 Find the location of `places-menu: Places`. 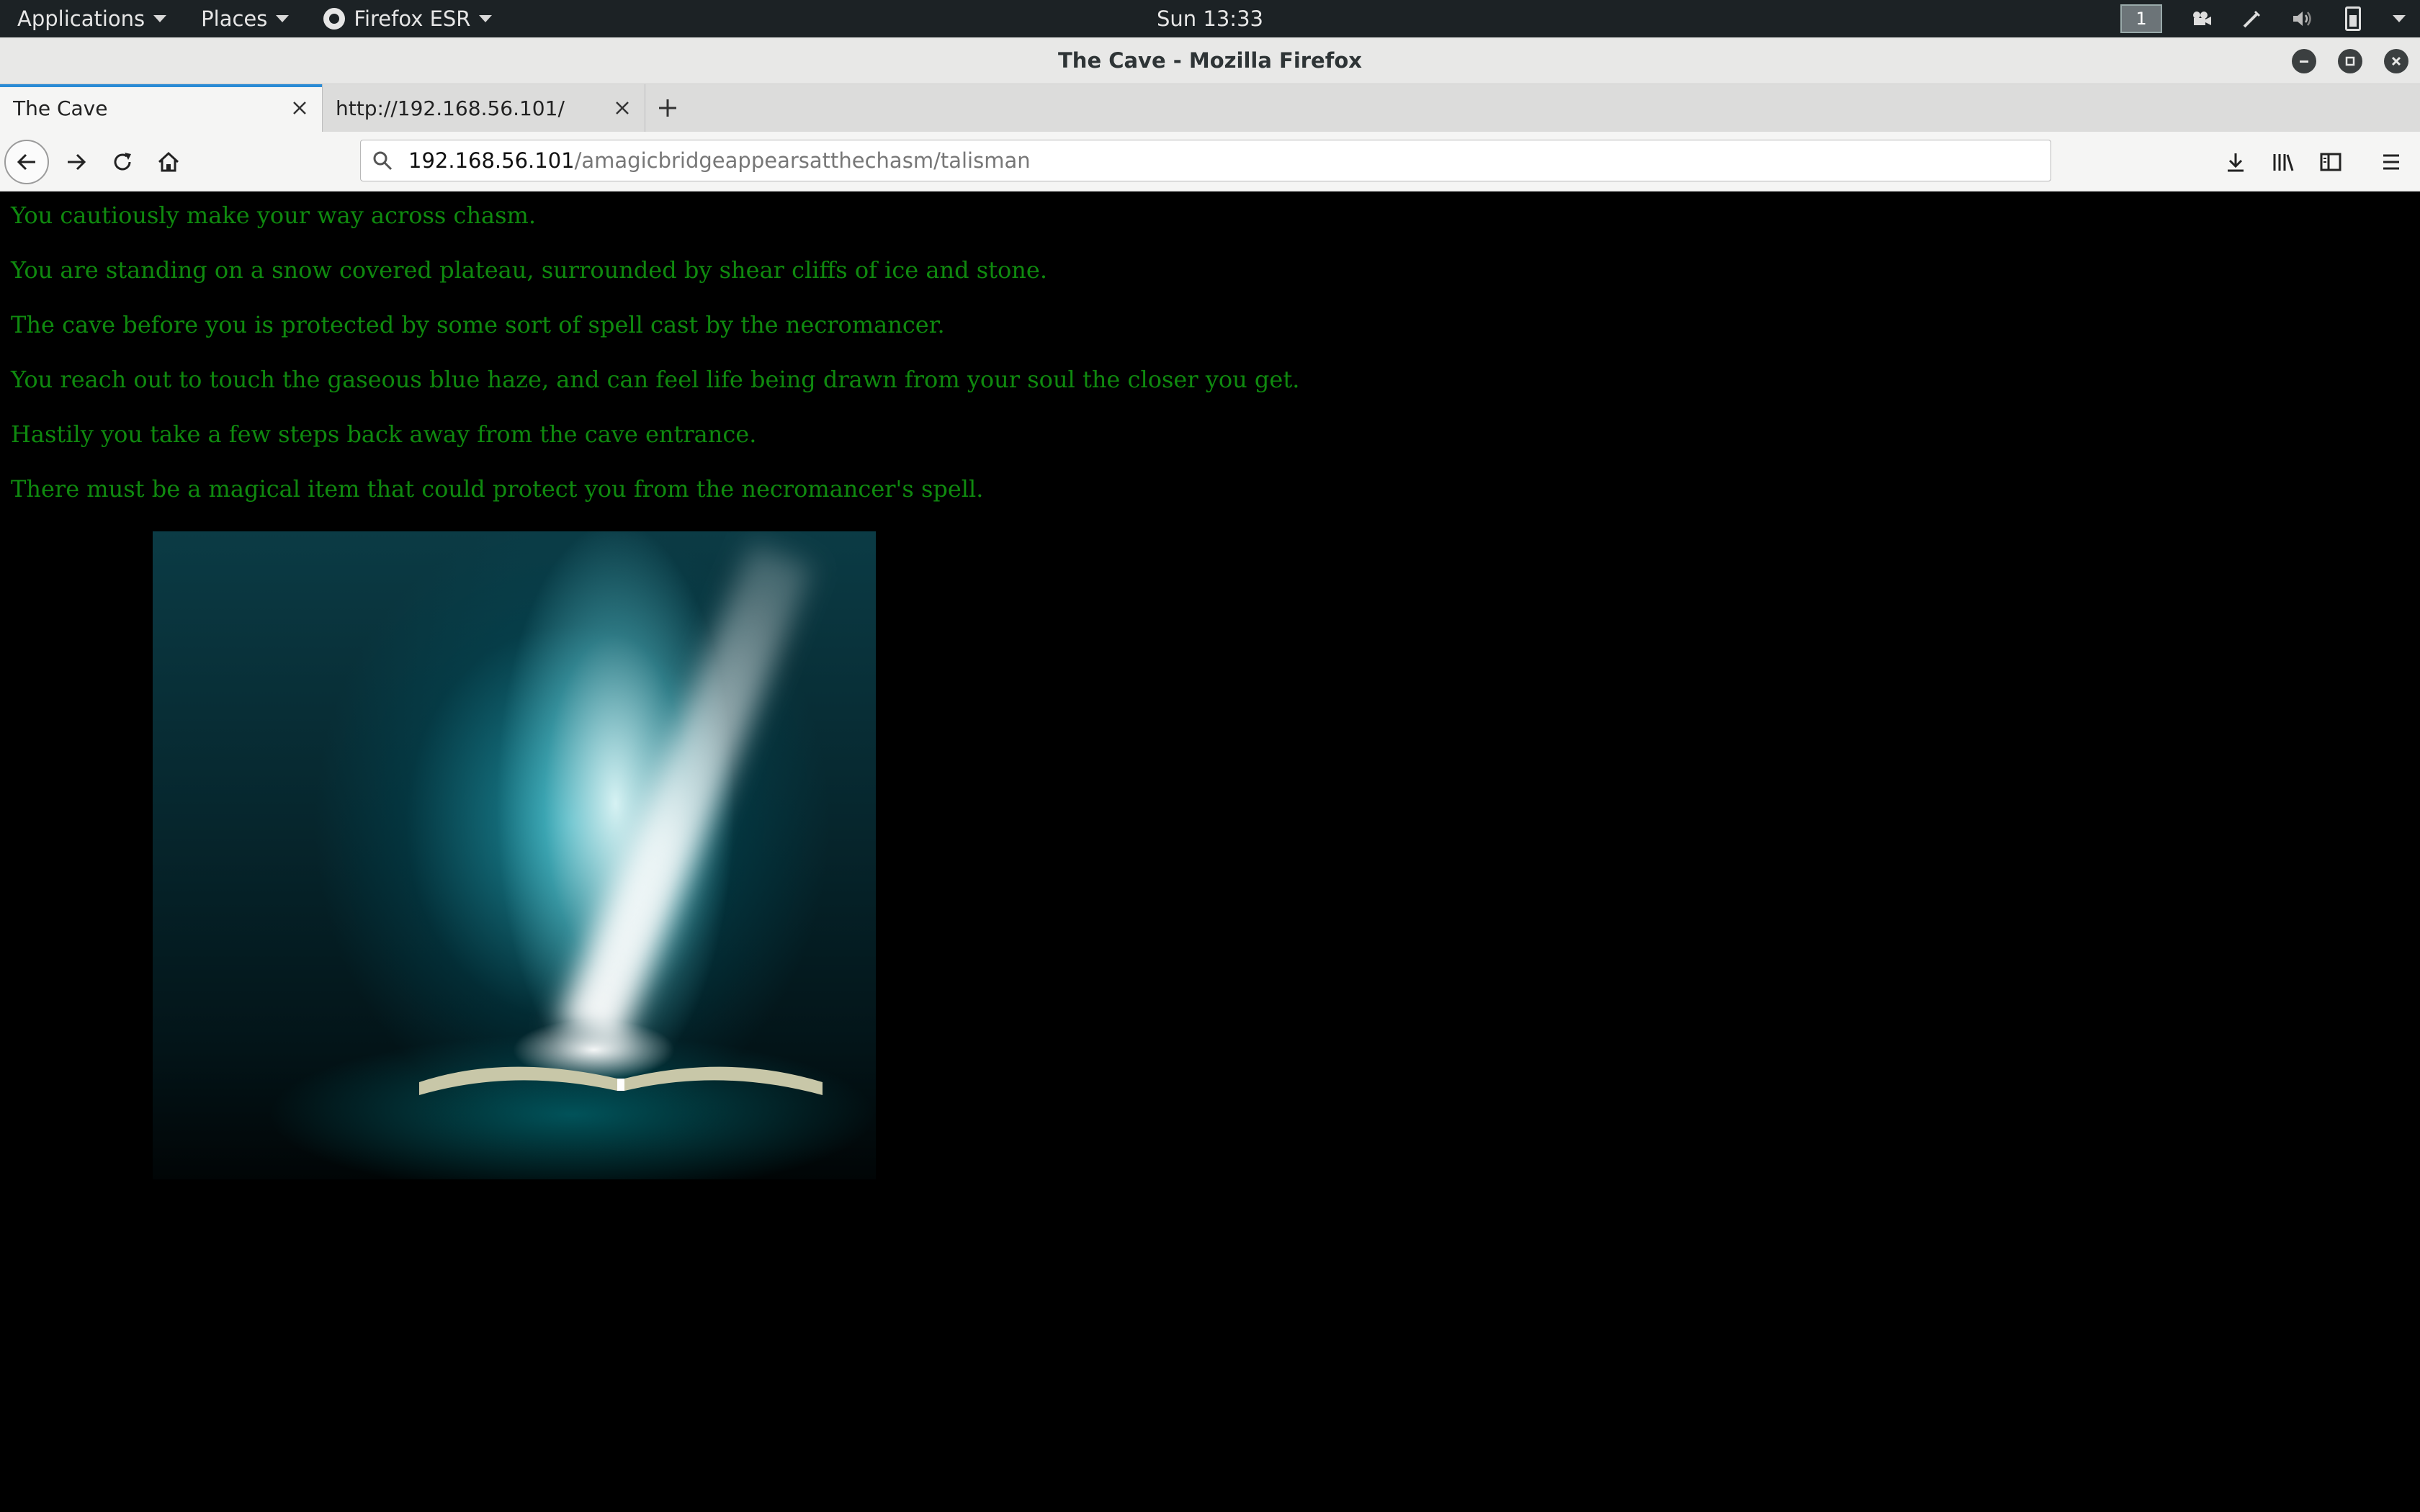

places-menu: Places is located at coordinates (245, 18).